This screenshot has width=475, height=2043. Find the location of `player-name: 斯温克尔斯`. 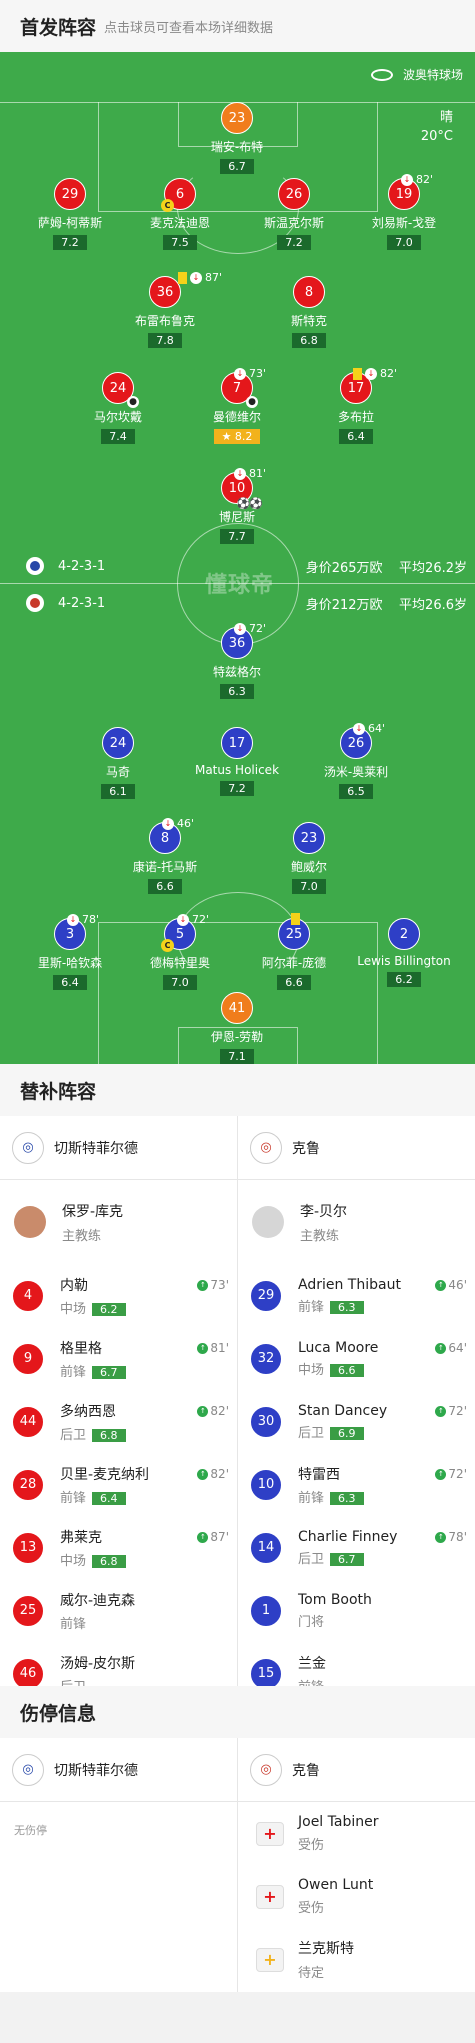

player-name: 斯温克尔斯 is located at coordinates (293, 223).